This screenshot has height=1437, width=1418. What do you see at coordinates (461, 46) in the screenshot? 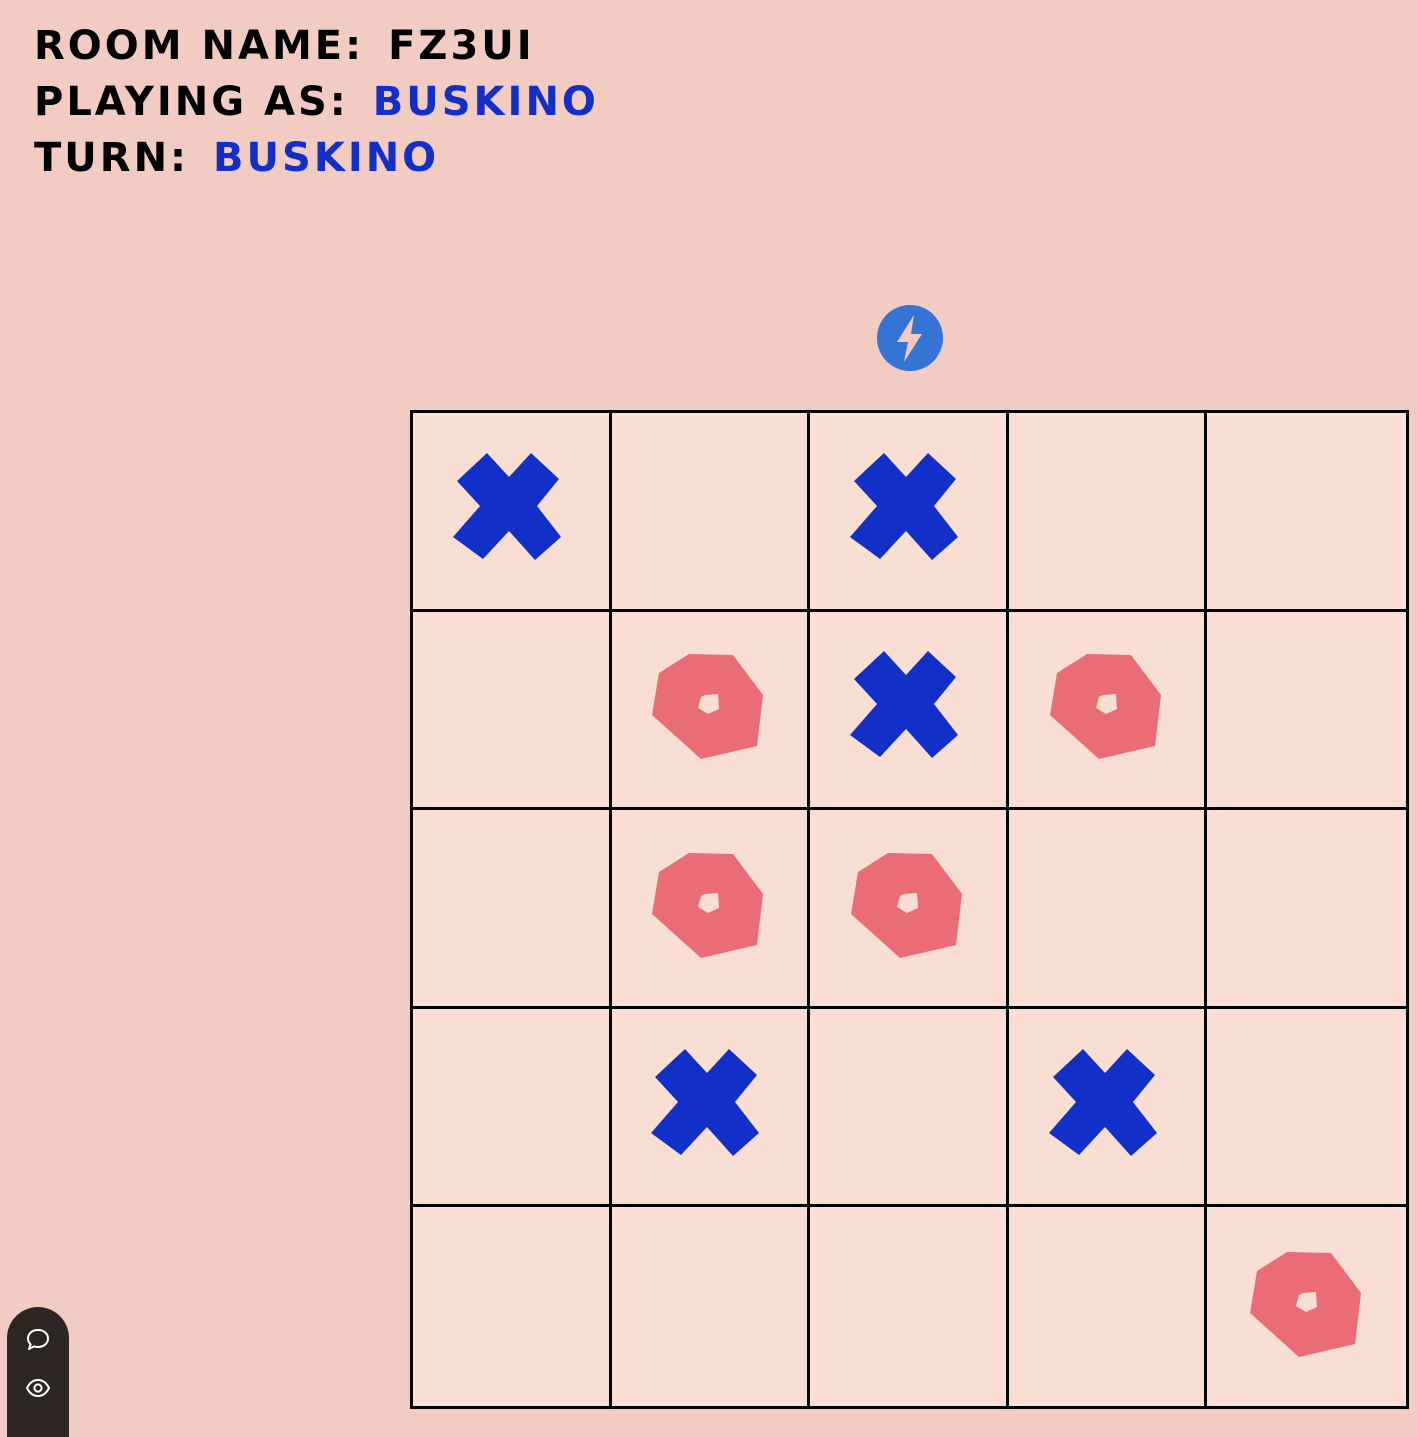
I see `room-name-value: FZ3UI` at bounding box center [461, 46].